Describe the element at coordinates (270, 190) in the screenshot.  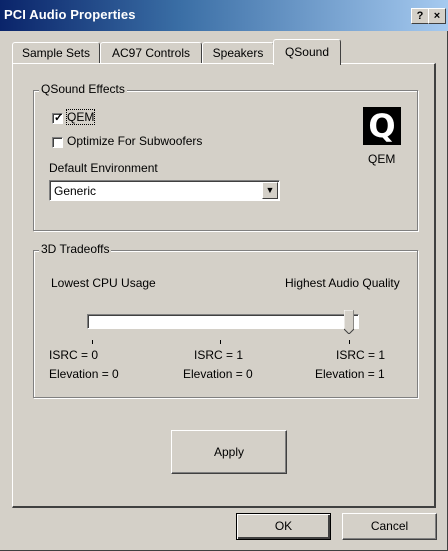
I see `dropdown-arrow-icon: ▼` at that location.